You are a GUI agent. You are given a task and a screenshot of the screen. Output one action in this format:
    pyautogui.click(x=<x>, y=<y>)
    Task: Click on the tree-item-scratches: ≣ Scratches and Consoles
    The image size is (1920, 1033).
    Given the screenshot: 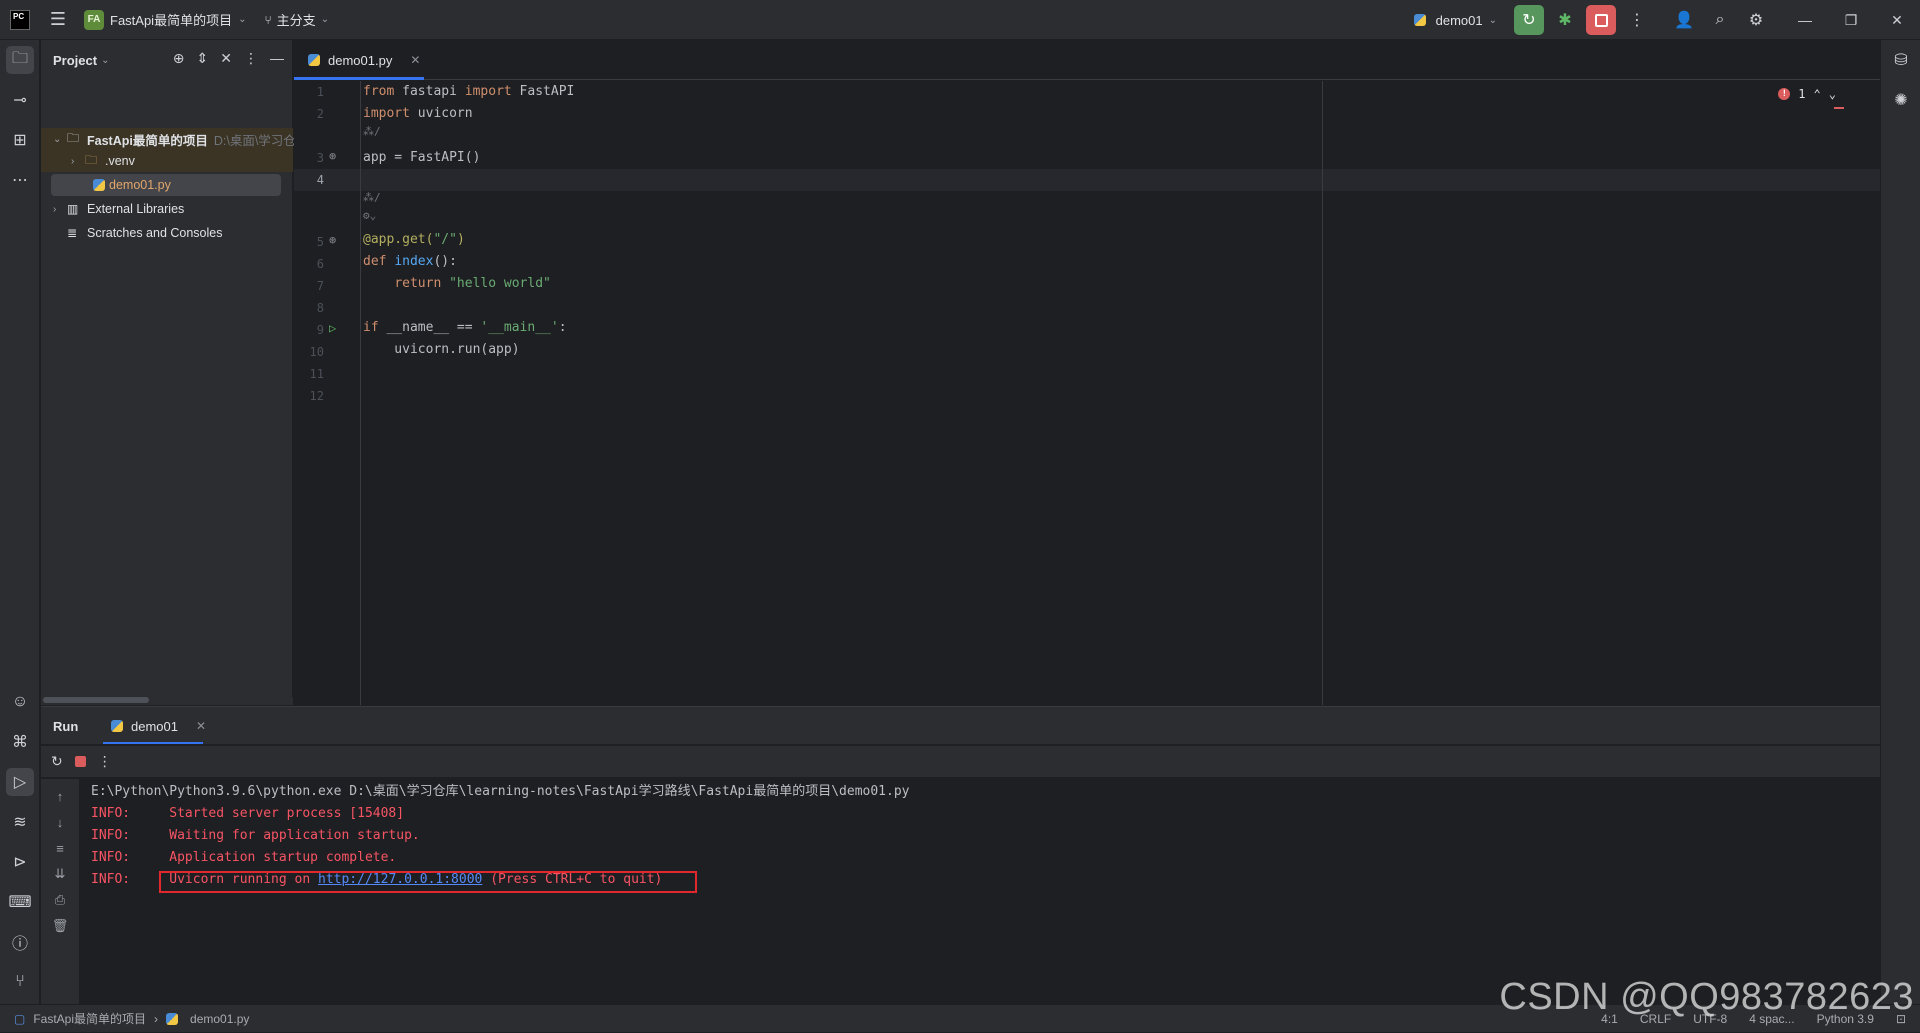 What is the action you would take?
    pyautogui.click(x=145, y=233)
    